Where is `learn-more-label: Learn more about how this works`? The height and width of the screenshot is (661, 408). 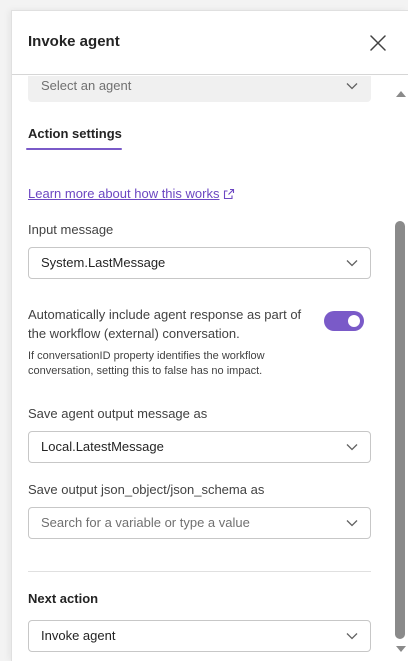 learn-more-label: Learn more about how this works is located at coordinates (124, 193).